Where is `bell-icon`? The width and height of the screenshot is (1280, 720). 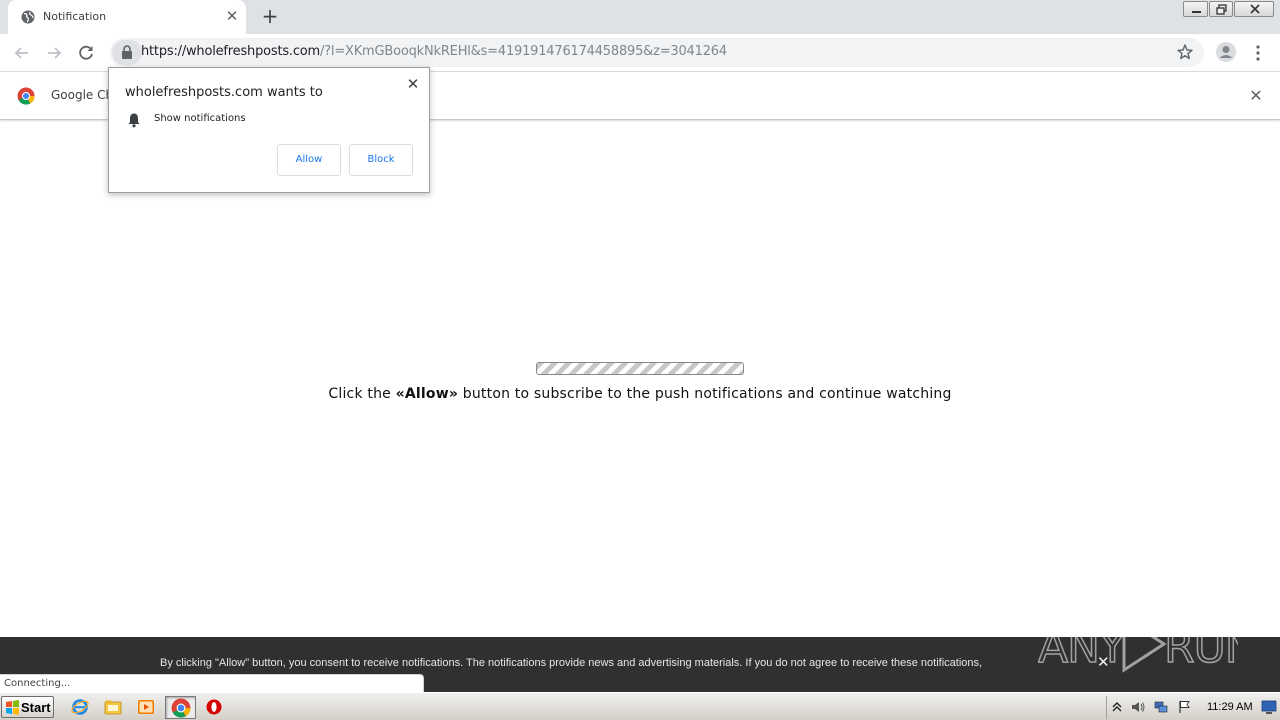
bell-icon is located at coordinates (134, 120).